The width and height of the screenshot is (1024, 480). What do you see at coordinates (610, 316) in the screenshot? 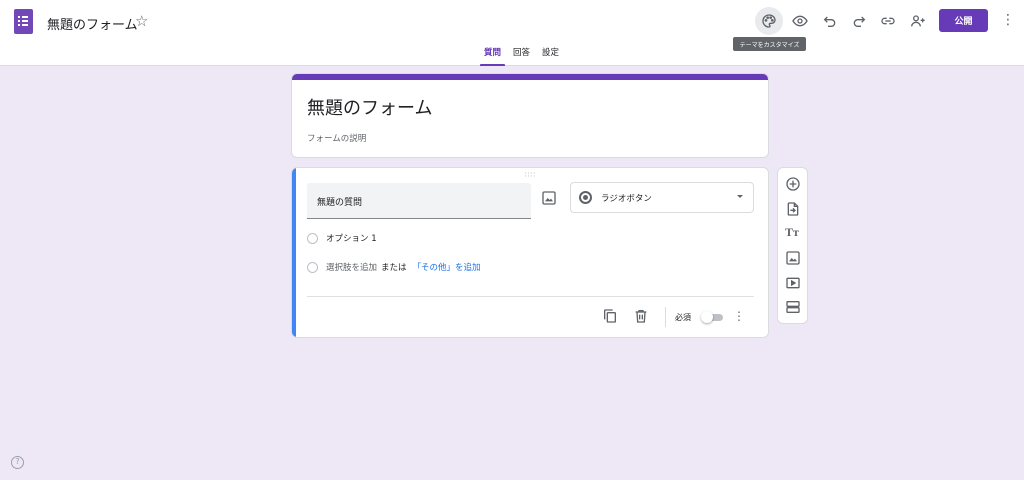
I see `duplicate-icon` at bounding box center [610, 316].